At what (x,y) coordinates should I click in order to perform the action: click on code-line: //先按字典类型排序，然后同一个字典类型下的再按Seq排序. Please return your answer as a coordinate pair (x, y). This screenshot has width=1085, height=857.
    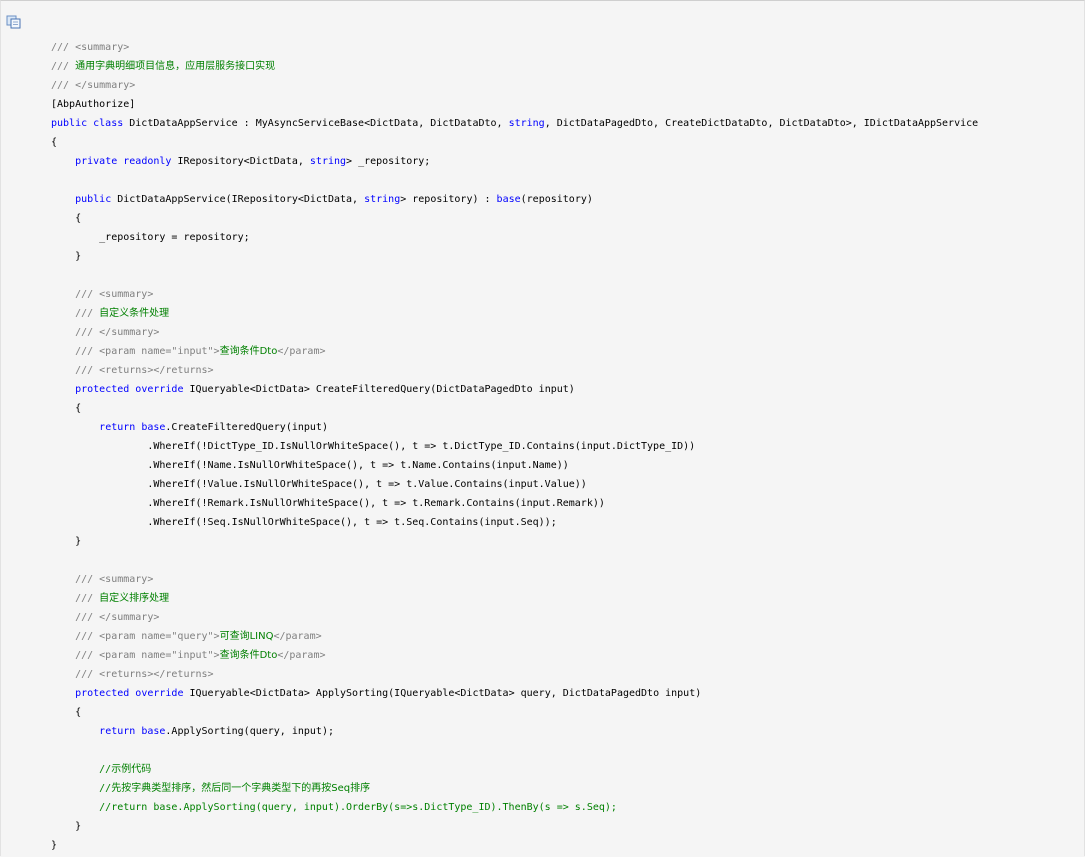
    Looking at the image, I should click on (514, 788).